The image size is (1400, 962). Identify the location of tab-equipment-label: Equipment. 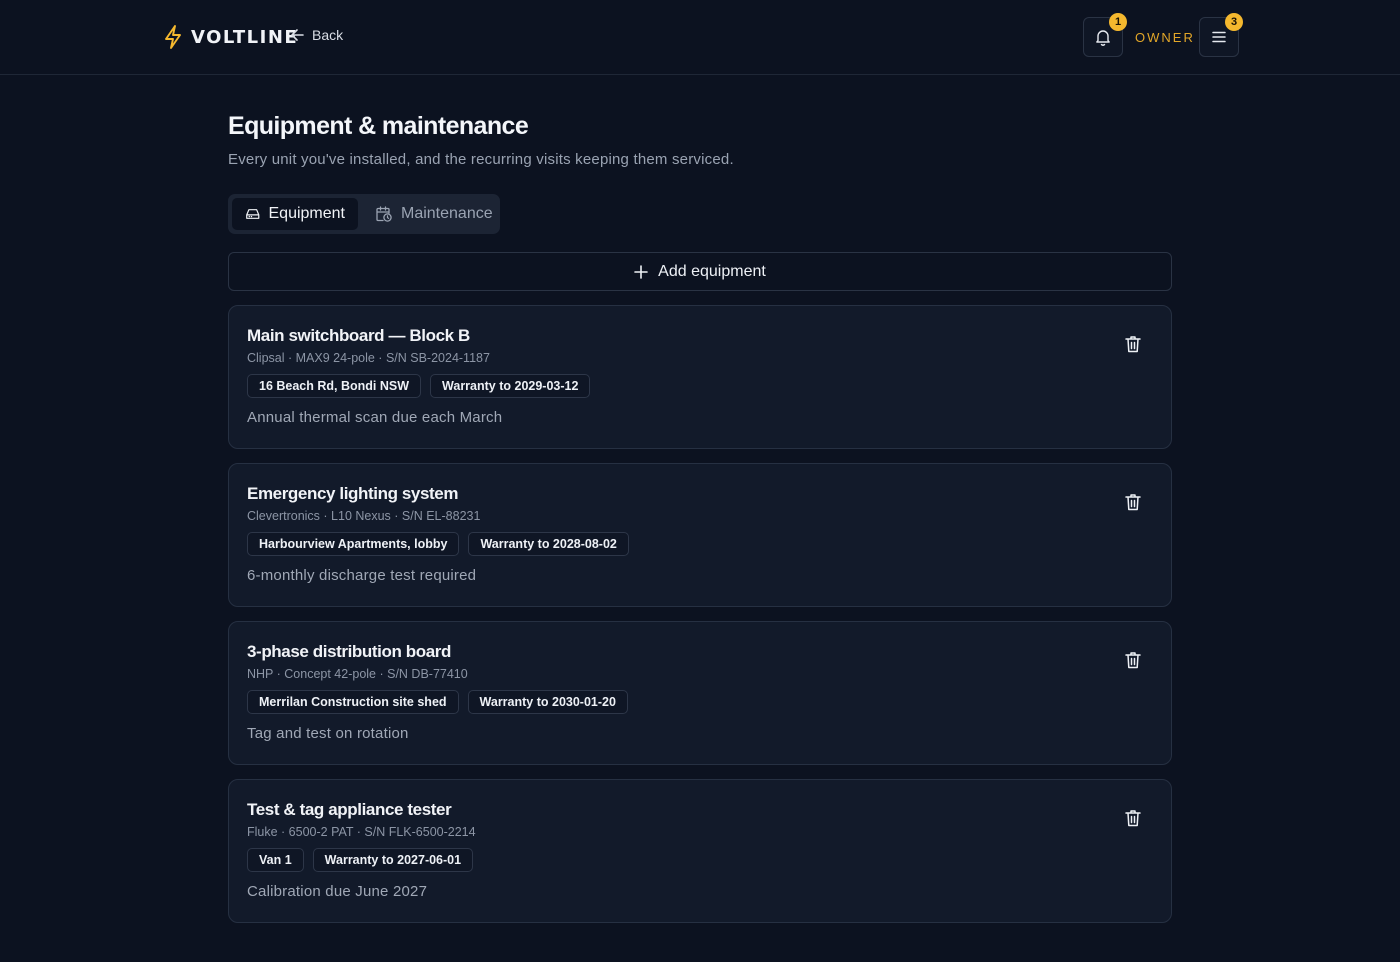
(307, 213).